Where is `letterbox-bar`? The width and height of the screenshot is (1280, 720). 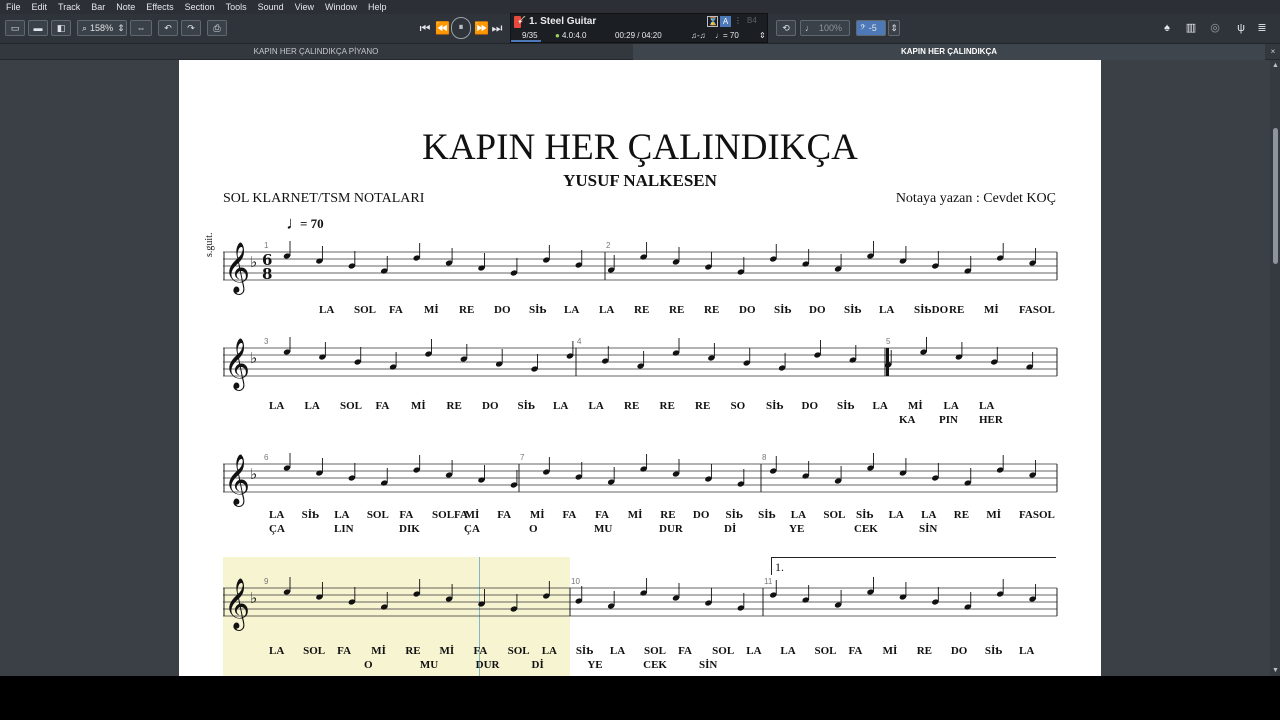
letterbox-bar is located at coordinates (640, 698).